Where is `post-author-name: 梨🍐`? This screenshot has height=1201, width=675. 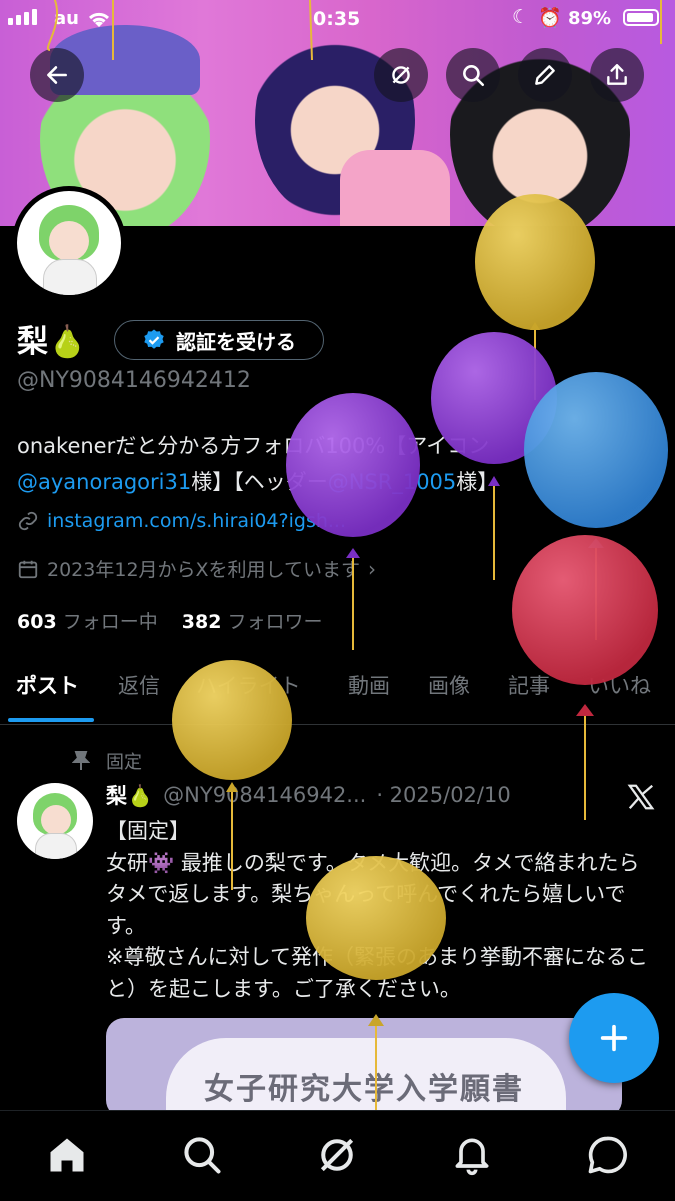 post-author-name: 梨🍐 is located at coordinates (129, 795).